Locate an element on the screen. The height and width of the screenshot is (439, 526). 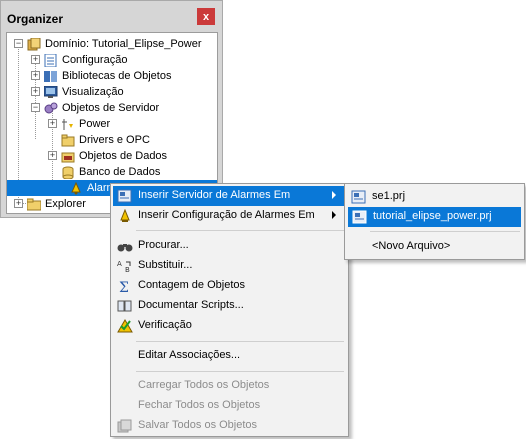
tree-item-library: Bibliotecas de Objetos is located at coordinates (107, 76).